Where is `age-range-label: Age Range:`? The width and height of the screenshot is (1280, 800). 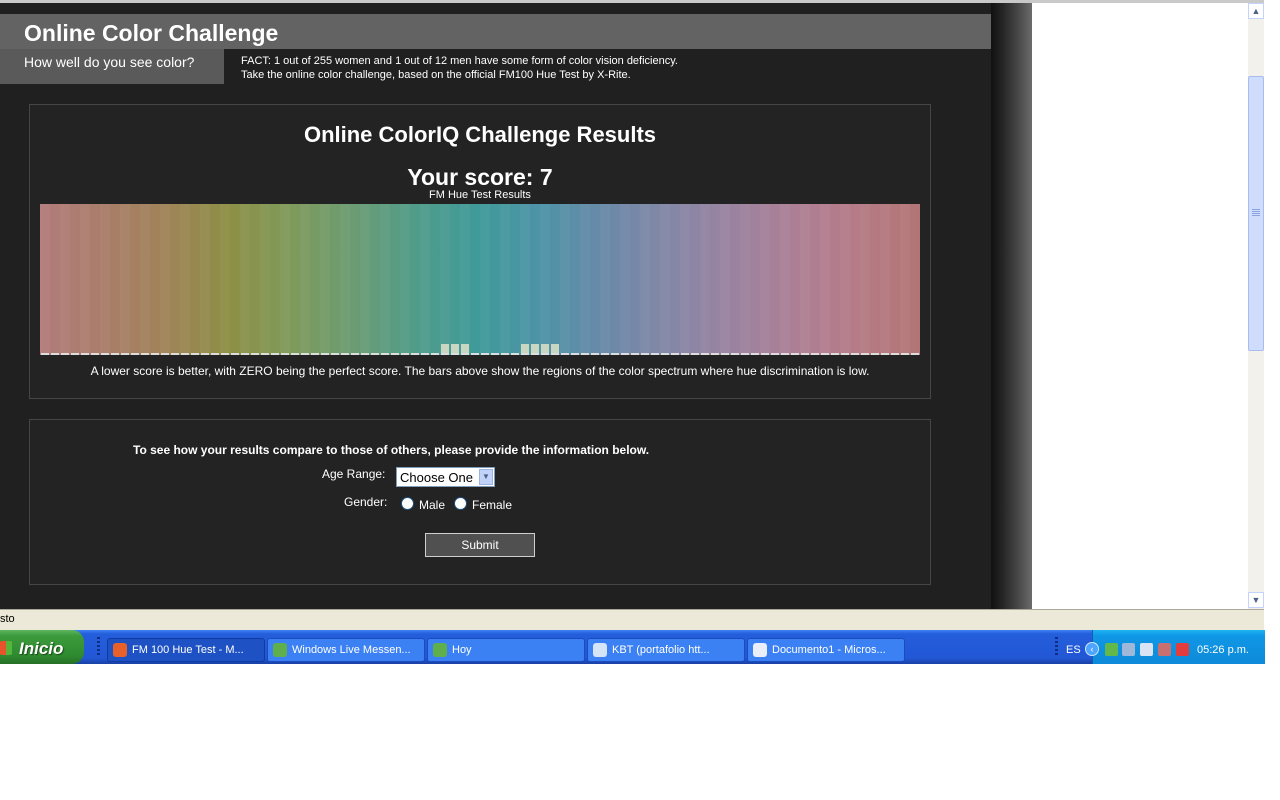 age-range-label: Age Range: is located at coordinates (354, 474).